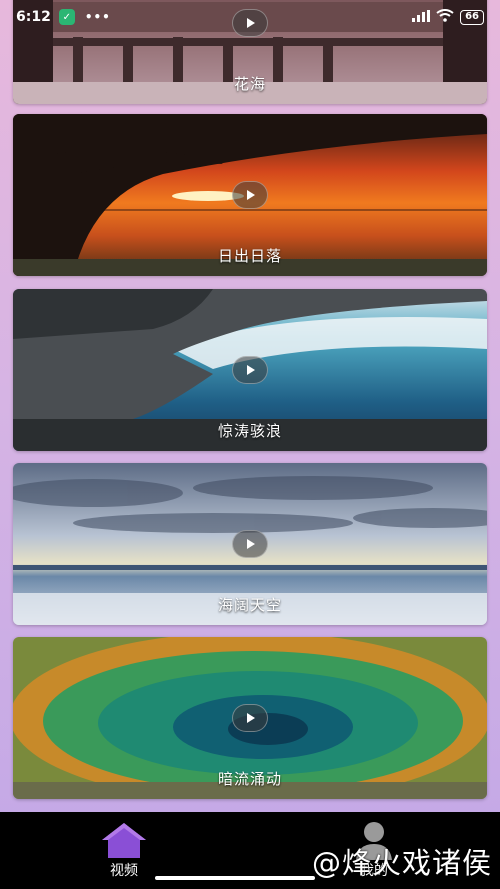  Describe the element at coordinates (401, 863) in the screenshot. I see `watermark: @烽火戏诸侯` at that location.